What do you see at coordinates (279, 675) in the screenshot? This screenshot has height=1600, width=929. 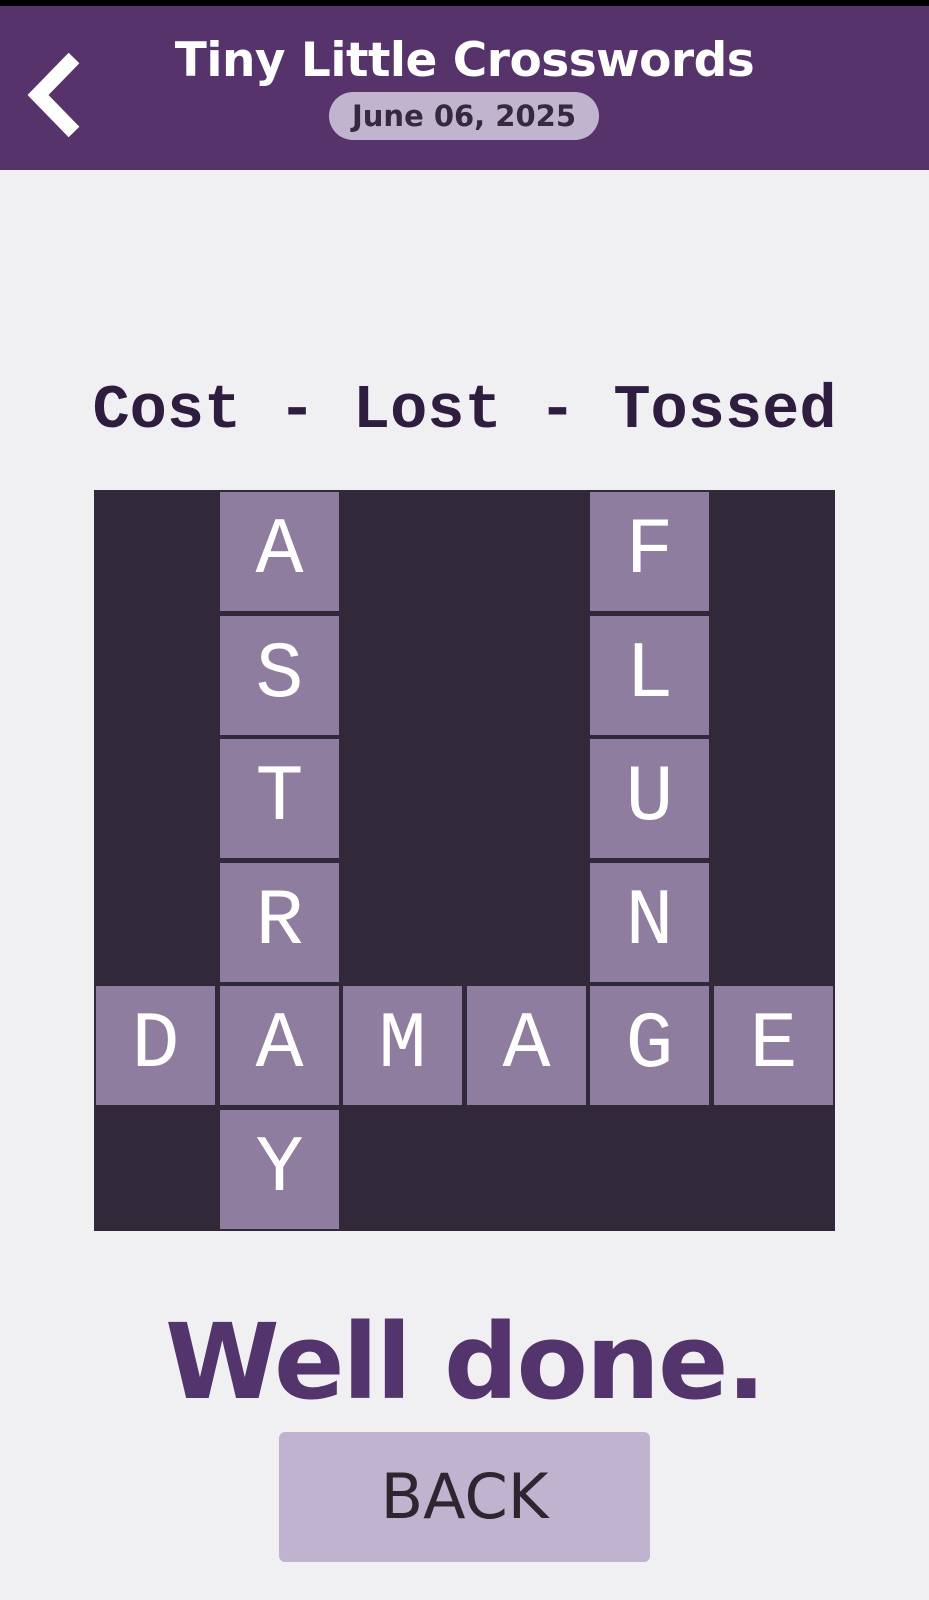 I see `grid-cell: S` at bounding box center [279, 675].